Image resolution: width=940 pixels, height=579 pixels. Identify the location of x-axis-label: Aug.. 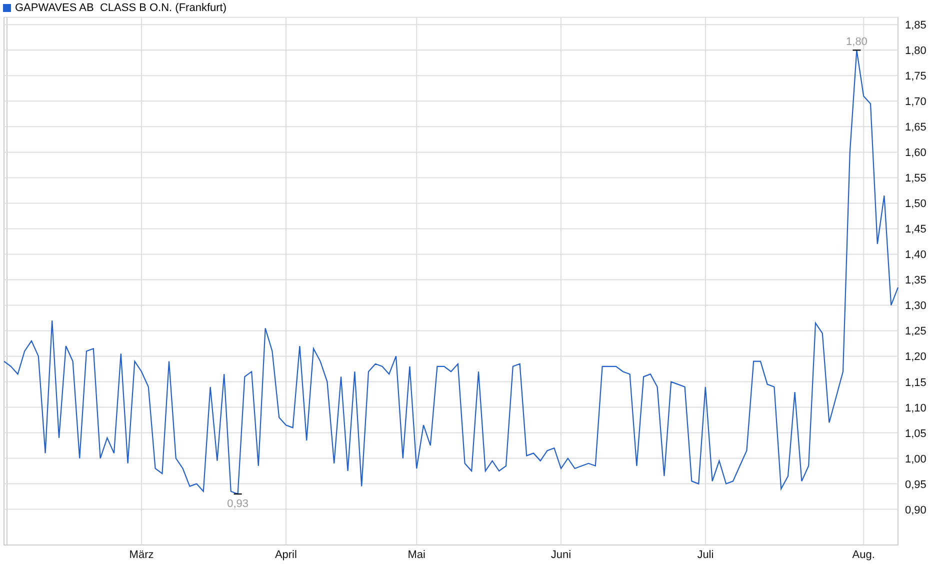
(863, 555).